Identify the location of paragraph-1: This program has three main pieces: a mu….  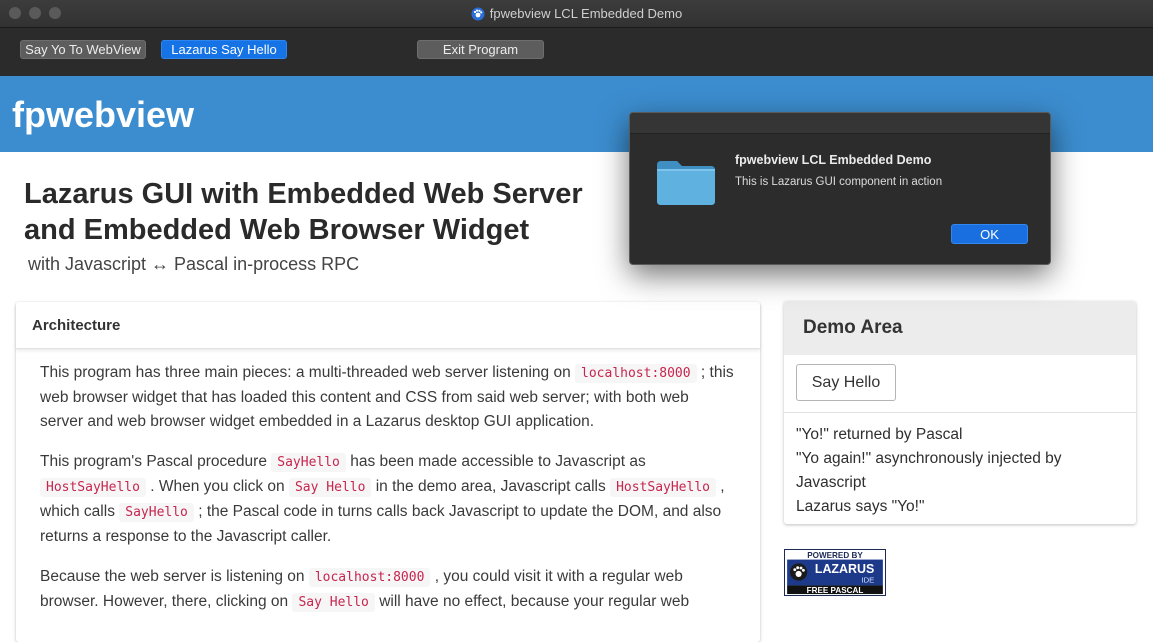
(388, 397).